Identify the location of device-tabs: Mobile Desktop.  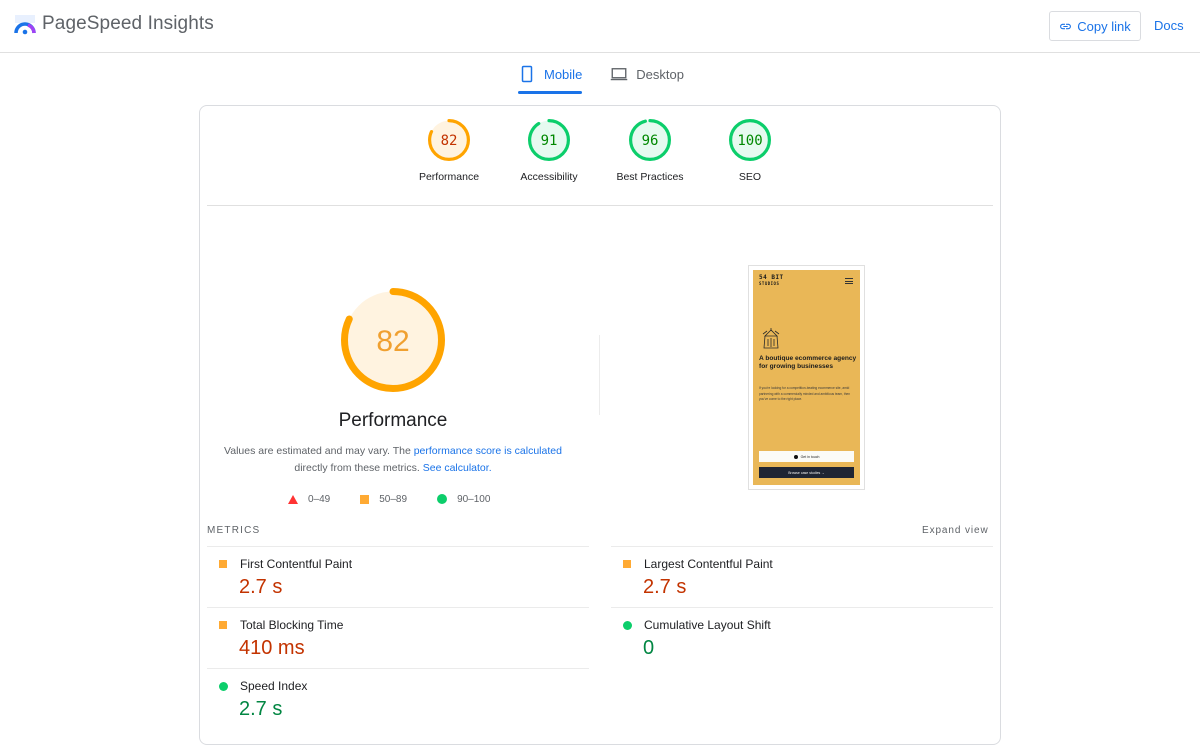
(601, 77).